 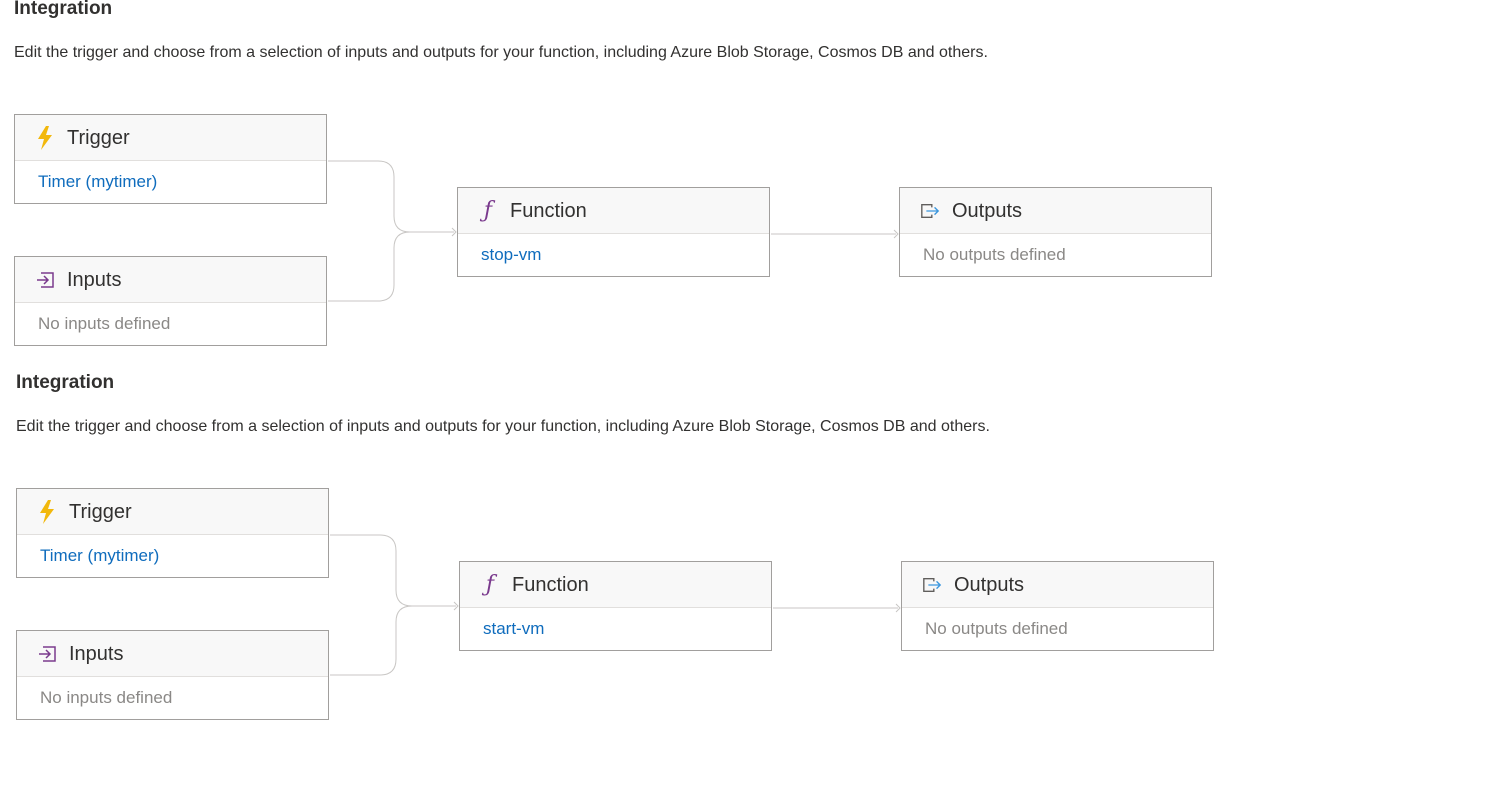 I want to click on function-link: start-vm, so click(x=513, y=629).